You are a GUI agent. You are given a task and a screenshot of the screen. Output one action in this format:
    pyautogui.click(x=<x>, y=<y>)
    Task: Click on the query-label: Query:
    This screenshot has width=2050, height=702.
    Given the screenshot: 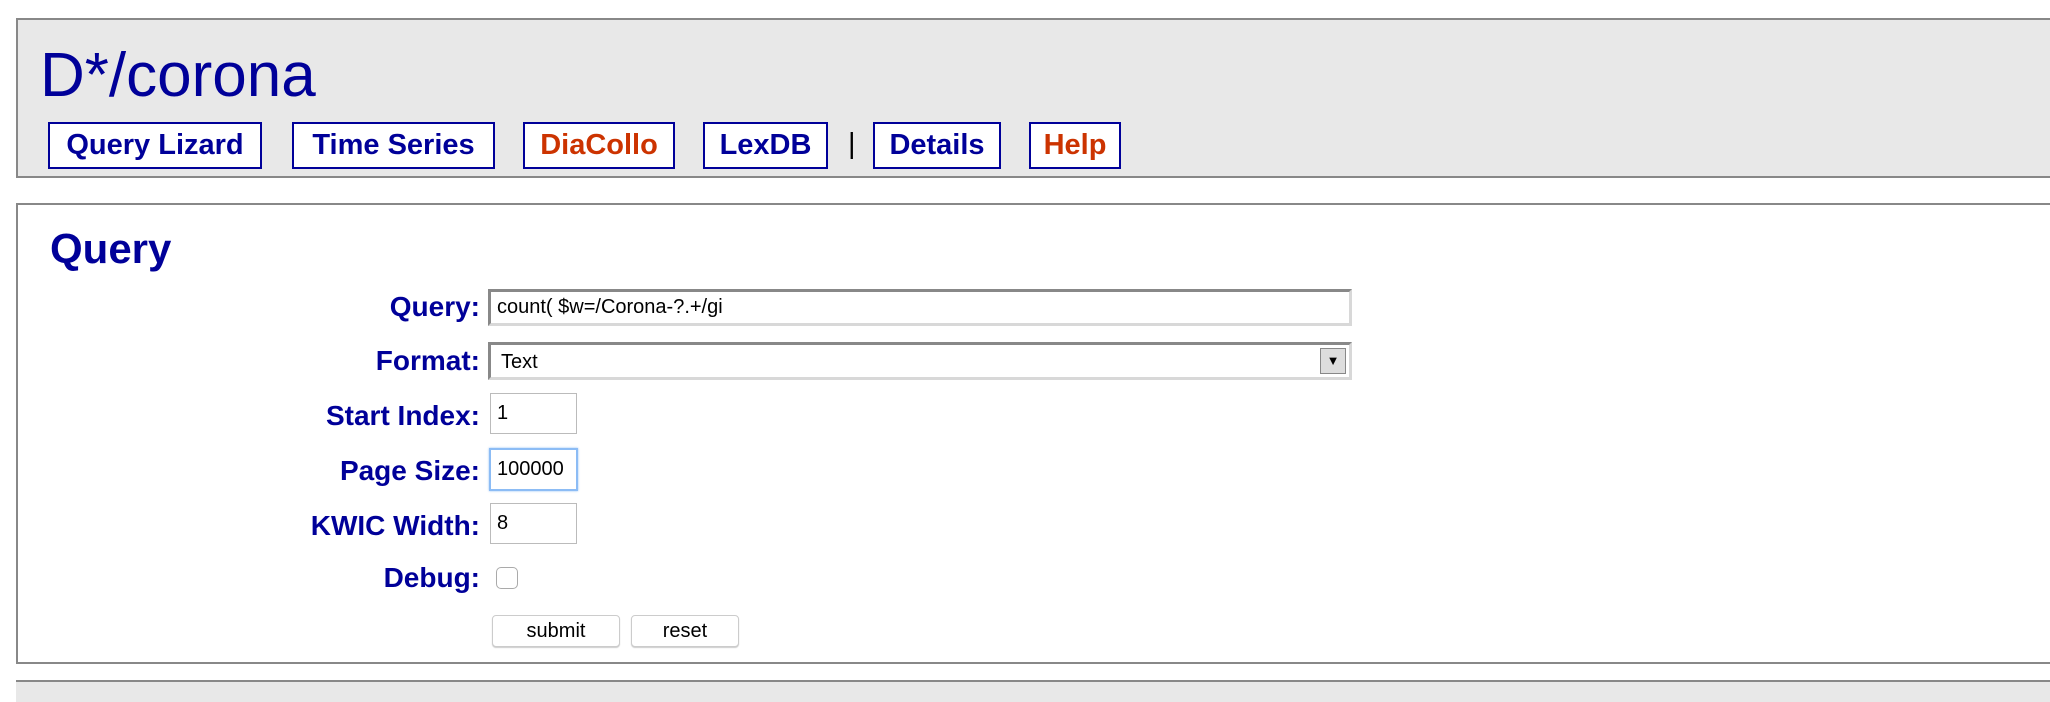 What is the action you would take?
    pyautogui.click(x=434, y=306)
    